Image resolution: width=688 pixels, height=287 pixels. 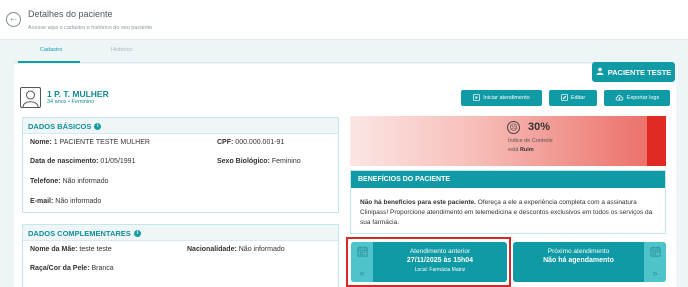 I want to click on nome-value: 1 PACIENTE TESTE MULHER, so click(x=101, y=142).